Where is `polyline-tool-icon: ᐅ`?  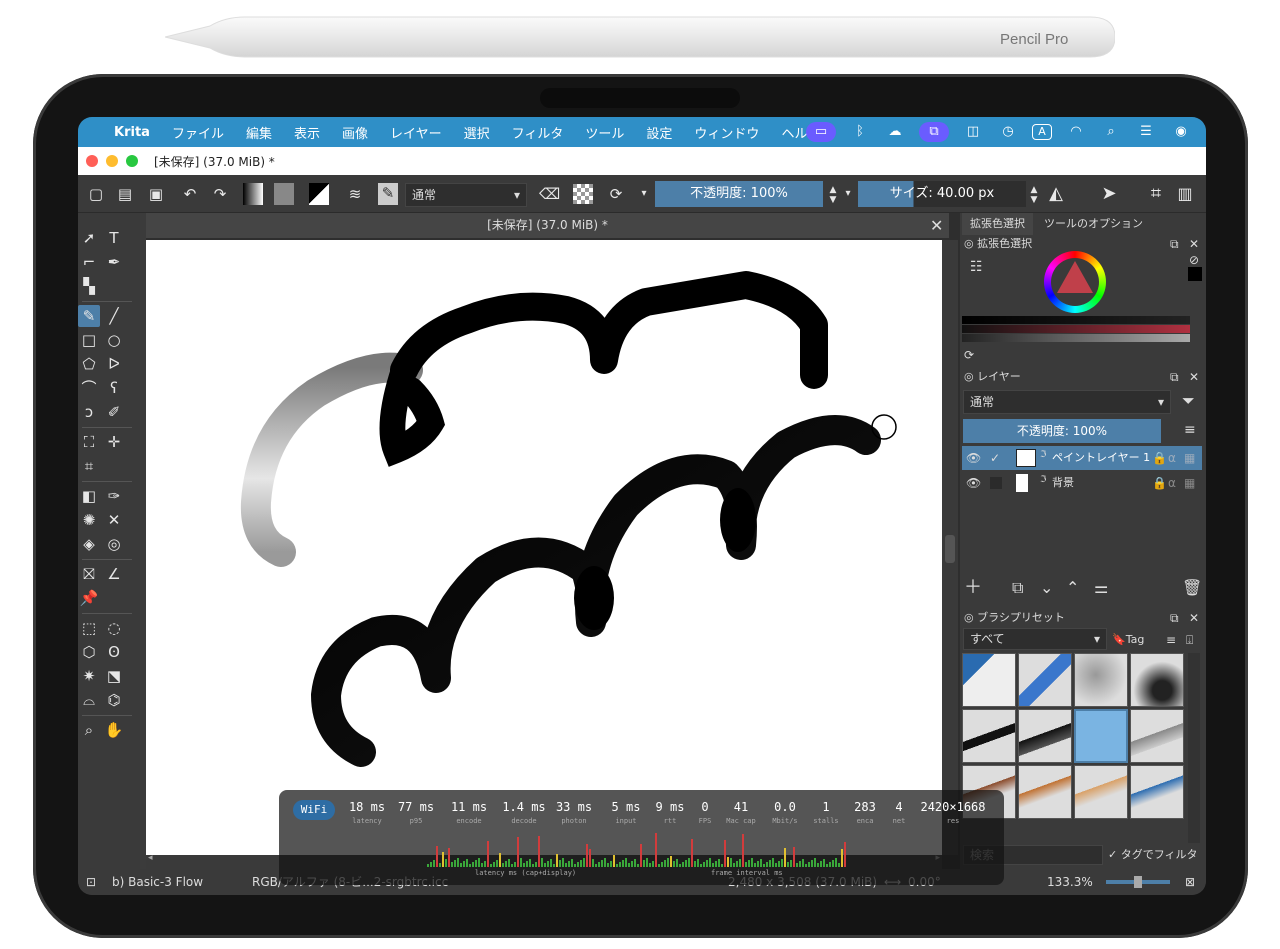
polyline-tool-icon: ᐅ is located at coordinates (114, 364).